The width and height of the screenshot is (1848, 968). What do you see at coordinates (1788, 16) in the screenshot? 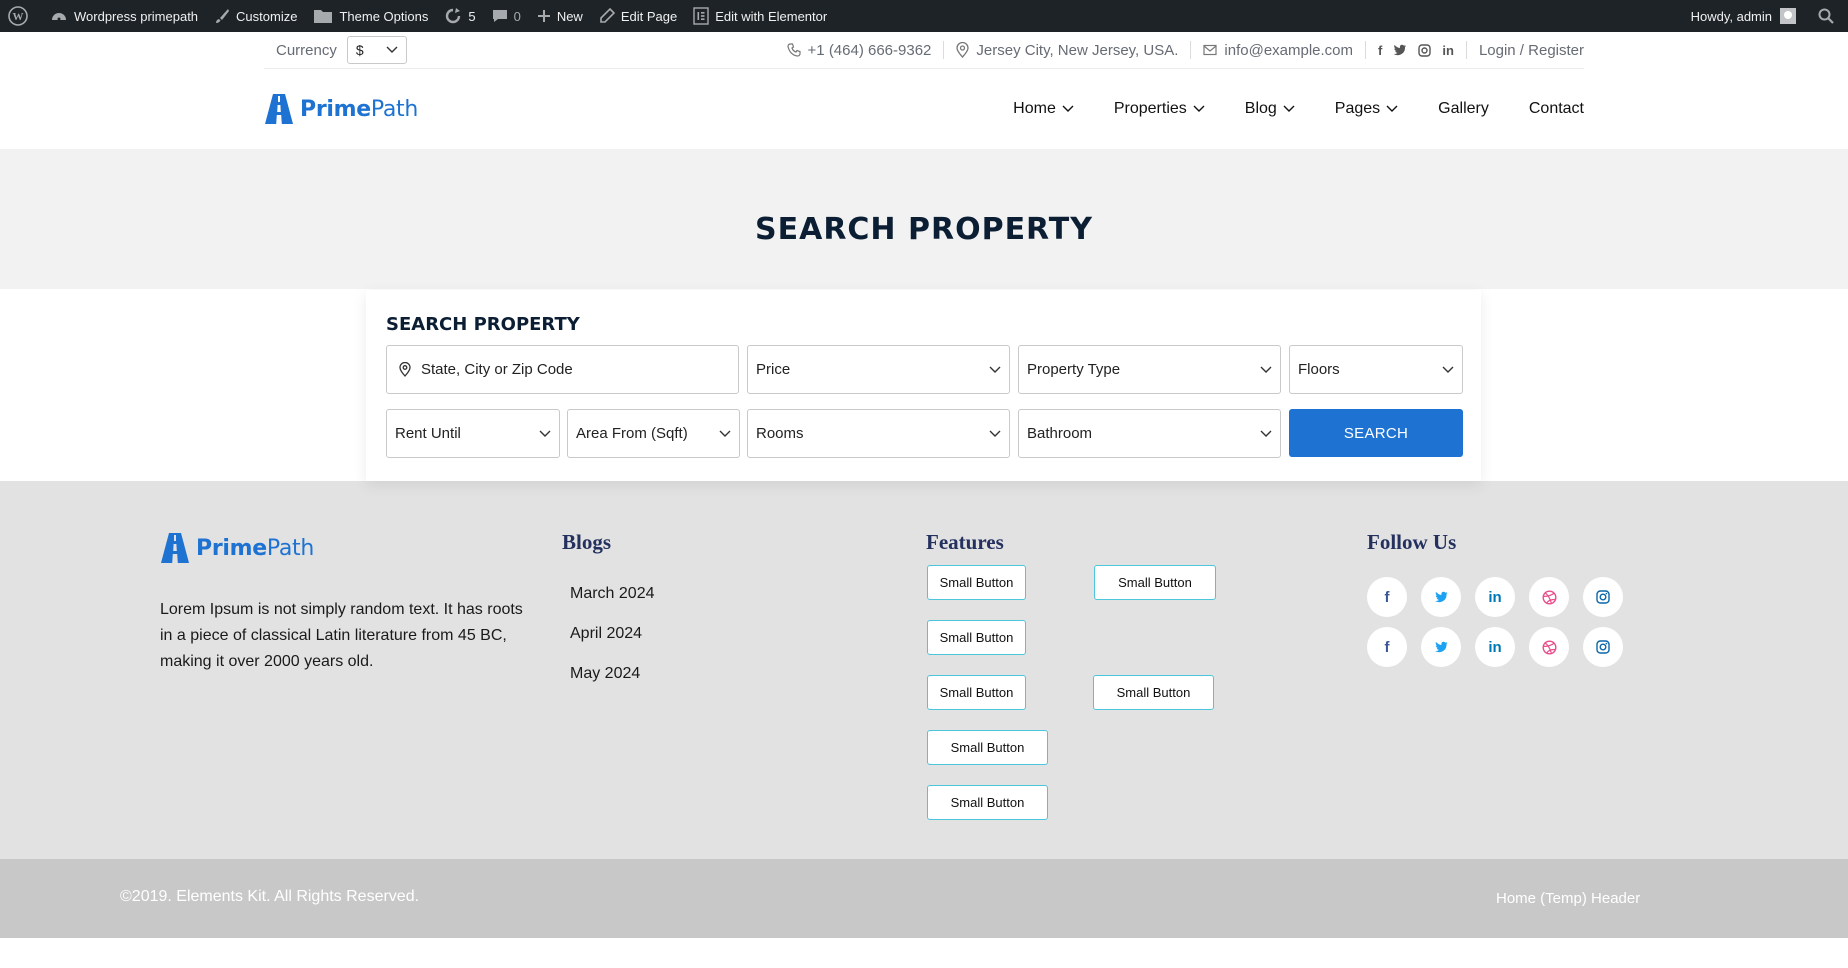
I see `avatar` at bounding box center [1788, 16].